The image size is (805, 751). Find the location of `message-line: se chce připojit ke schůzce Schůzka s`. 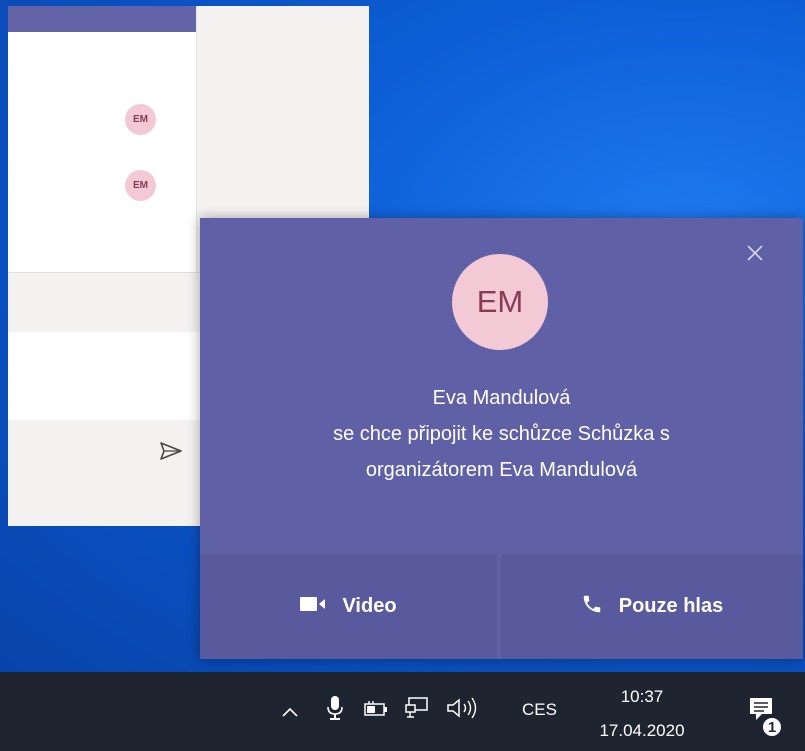

message-line: se chce připojit ke schůzce Schůzka s is located at coordinates (501, 434).